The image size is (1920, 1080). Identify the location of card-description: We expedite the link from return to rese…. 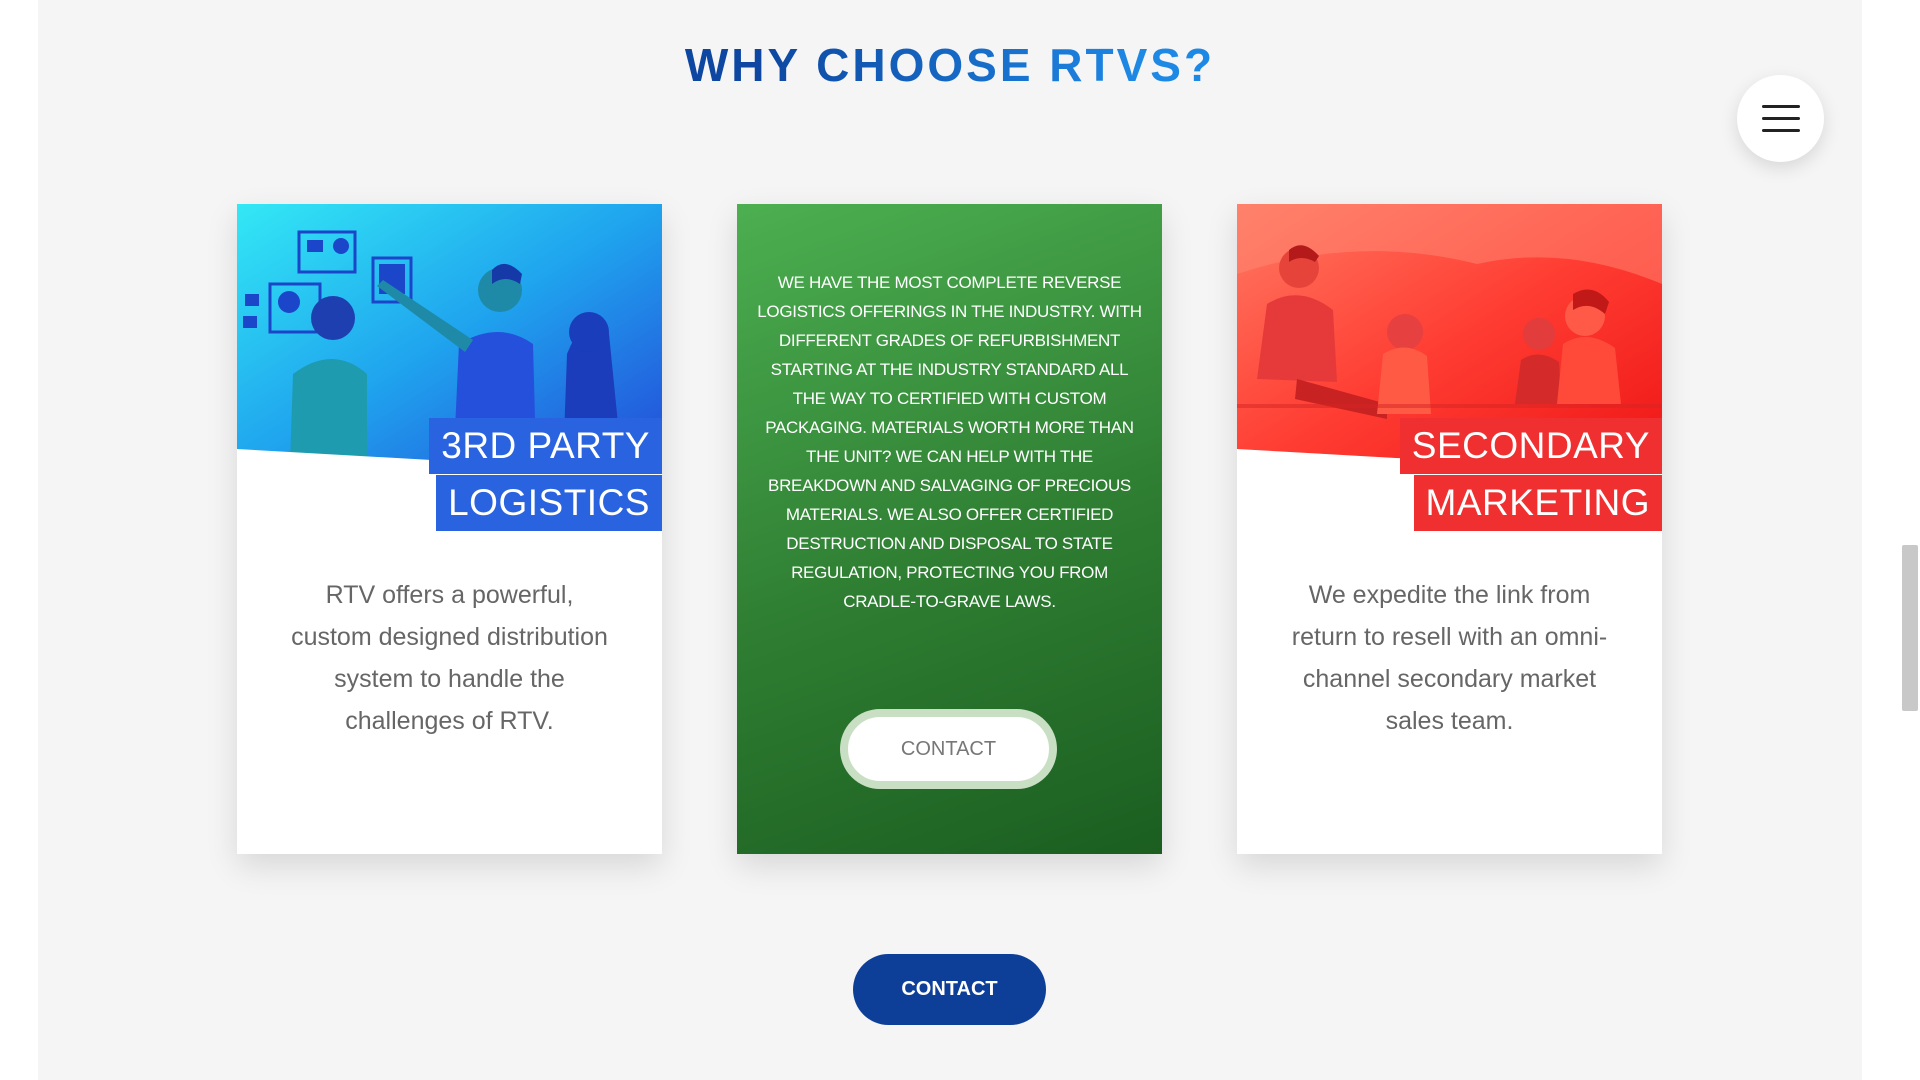
(1449, 658).